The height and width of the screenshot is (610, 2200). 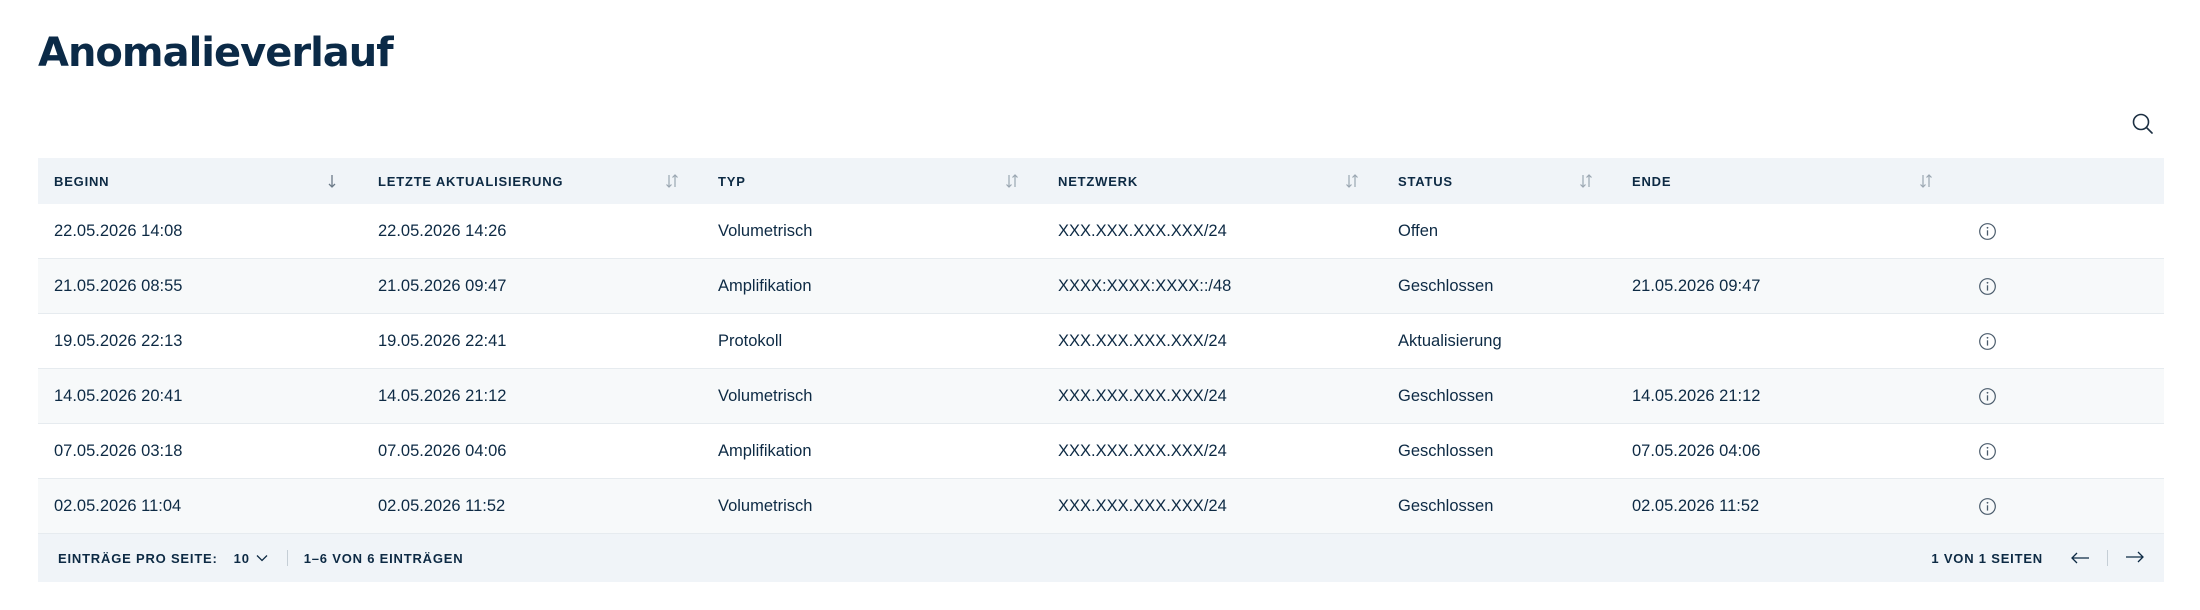 I want to click on cell-letzte-aktualisierung: 14.05.2026 21:12, so click(x=442, y=395).